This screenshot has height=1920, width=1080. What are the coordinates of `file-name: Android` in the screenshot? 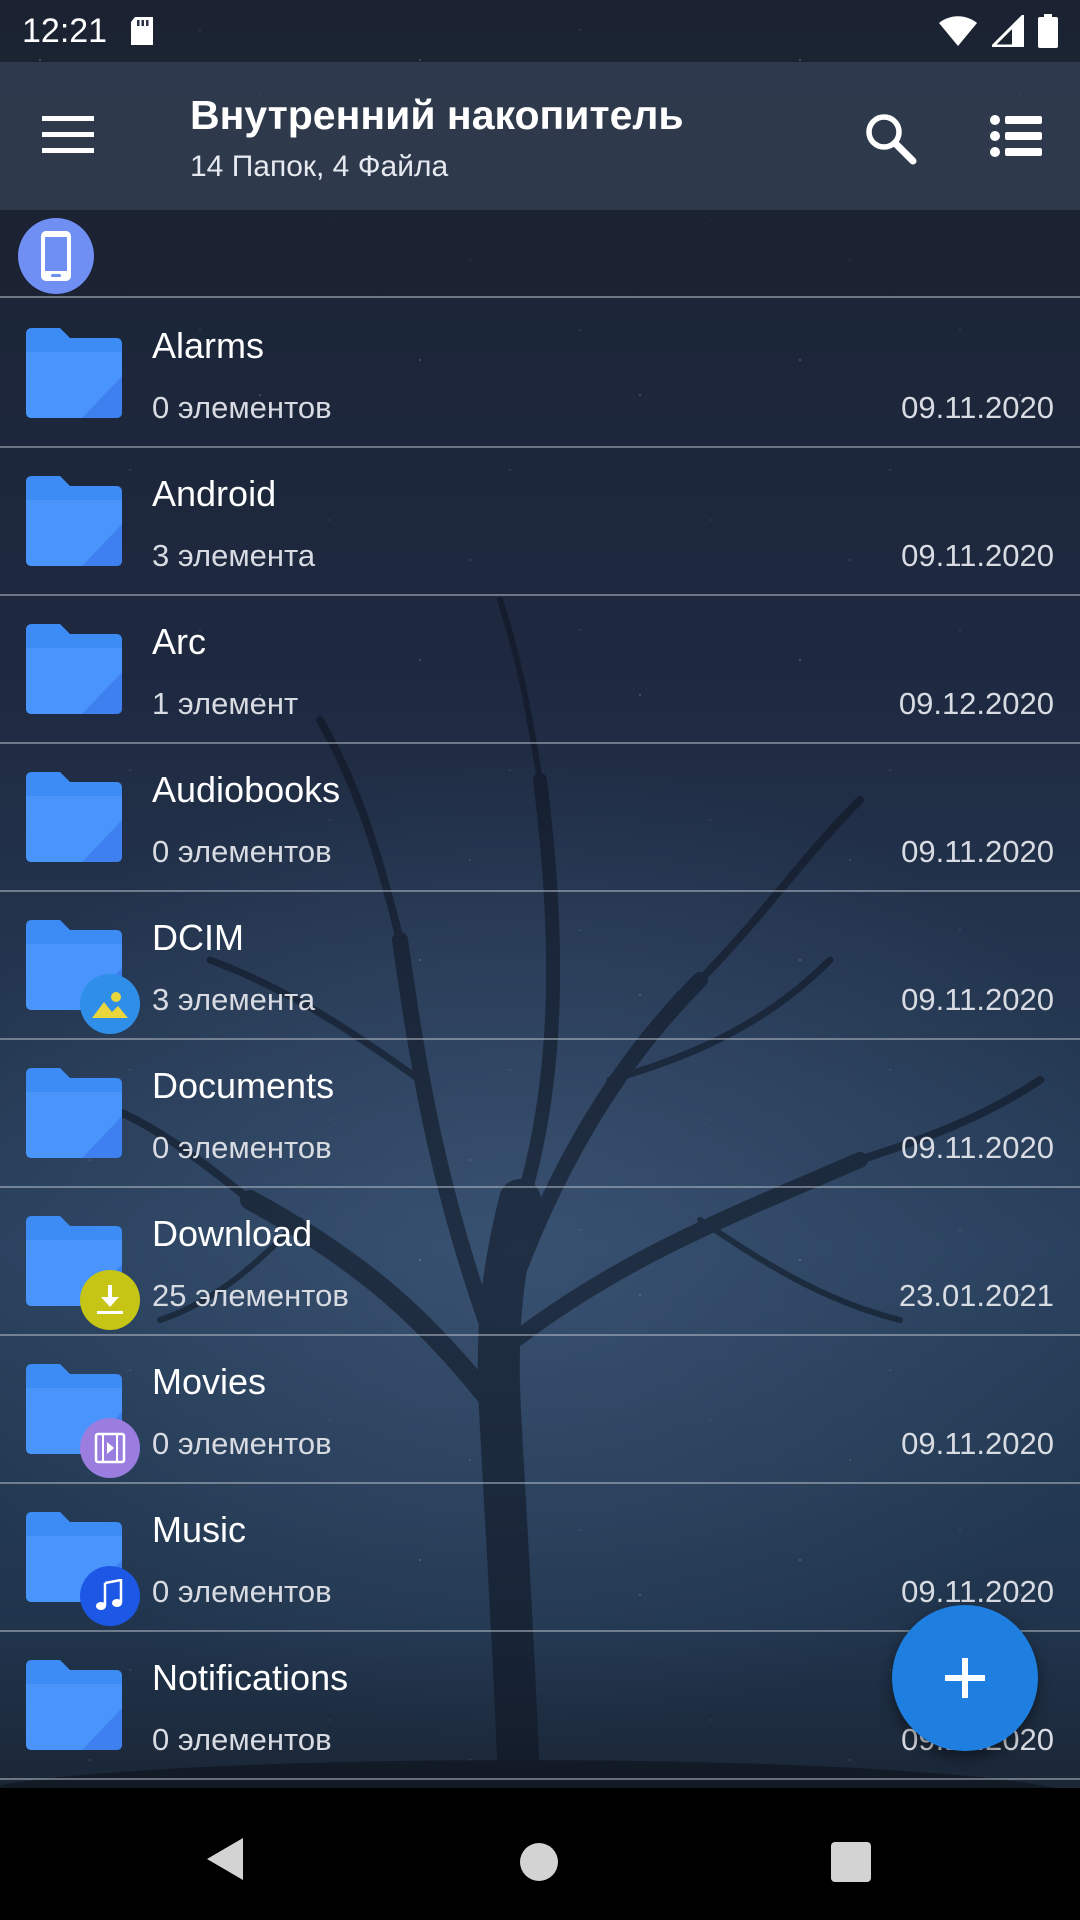 It's located at (214, 493).